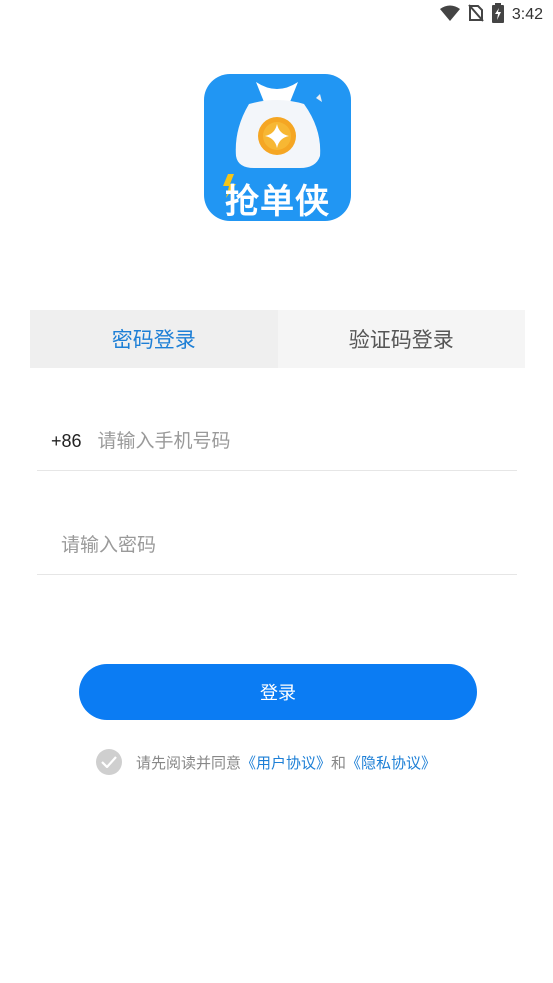  Describe the element at coordinates (449, 15) in the screenshot. I see `wifi-icon` at that location.